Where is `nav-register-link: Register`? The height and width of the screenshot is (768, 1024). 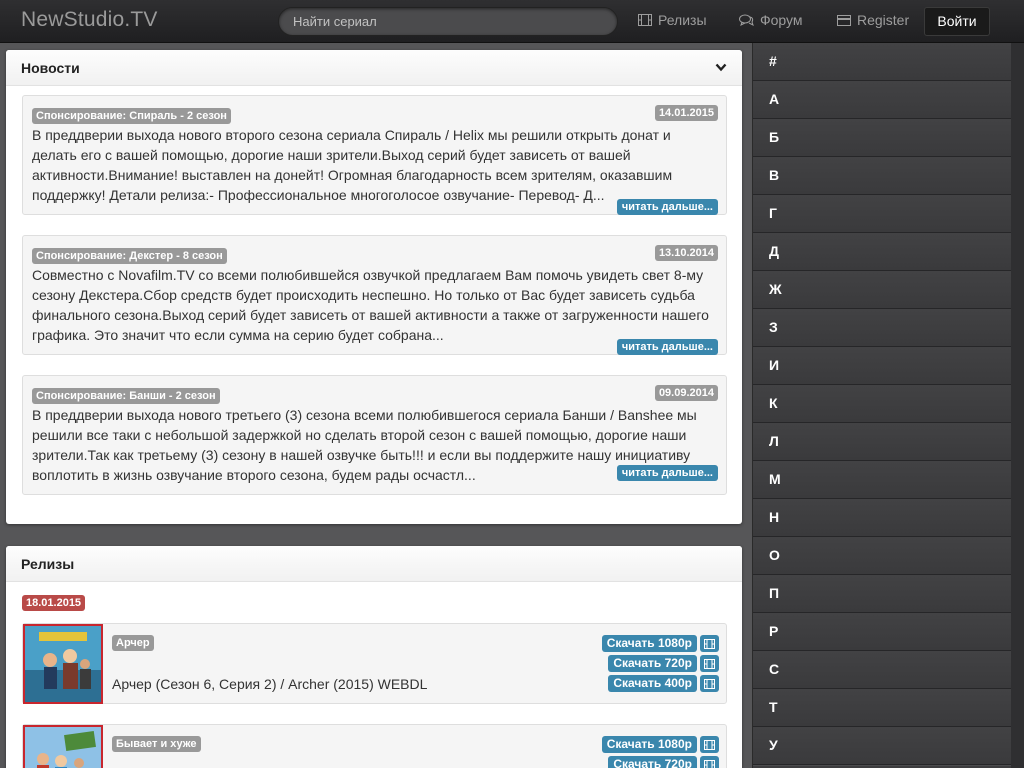
nav-register-link: Register is located at coordinates (873, 20).